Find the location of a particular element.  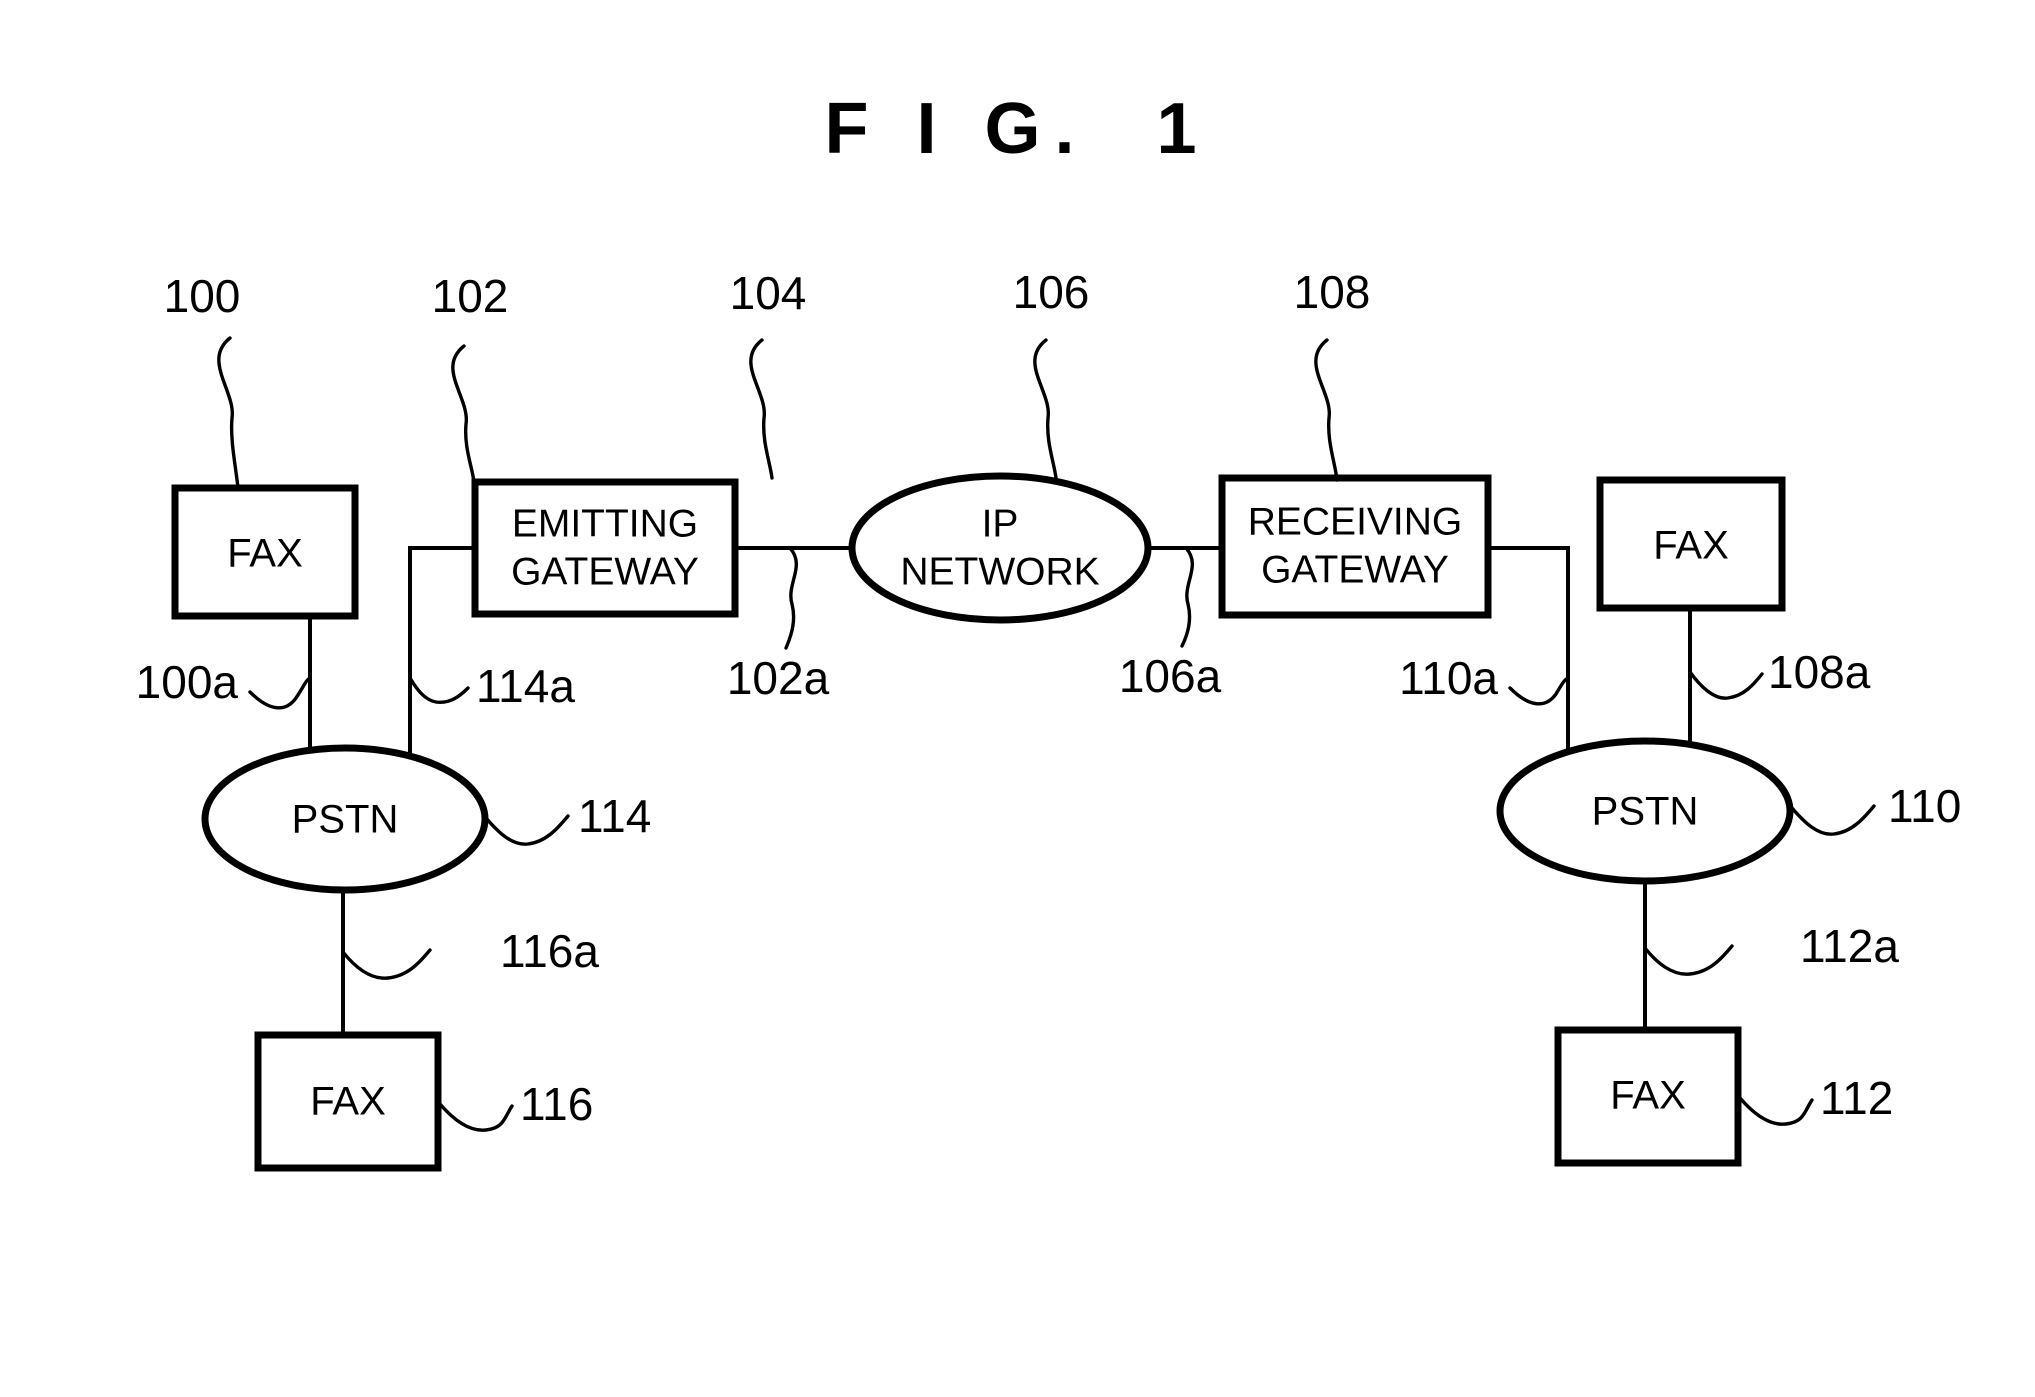

node-pstn-110: PSTN is located at coordinates (1645, 811).